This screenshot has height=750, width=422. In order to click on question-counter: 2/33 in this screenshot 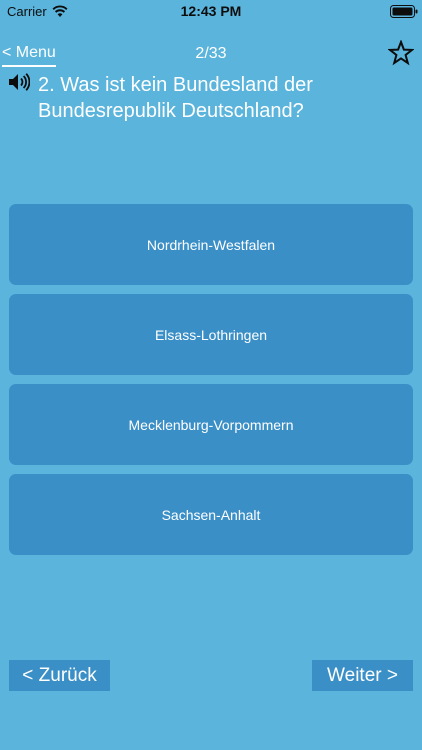, I will do `click(211, 53)`.